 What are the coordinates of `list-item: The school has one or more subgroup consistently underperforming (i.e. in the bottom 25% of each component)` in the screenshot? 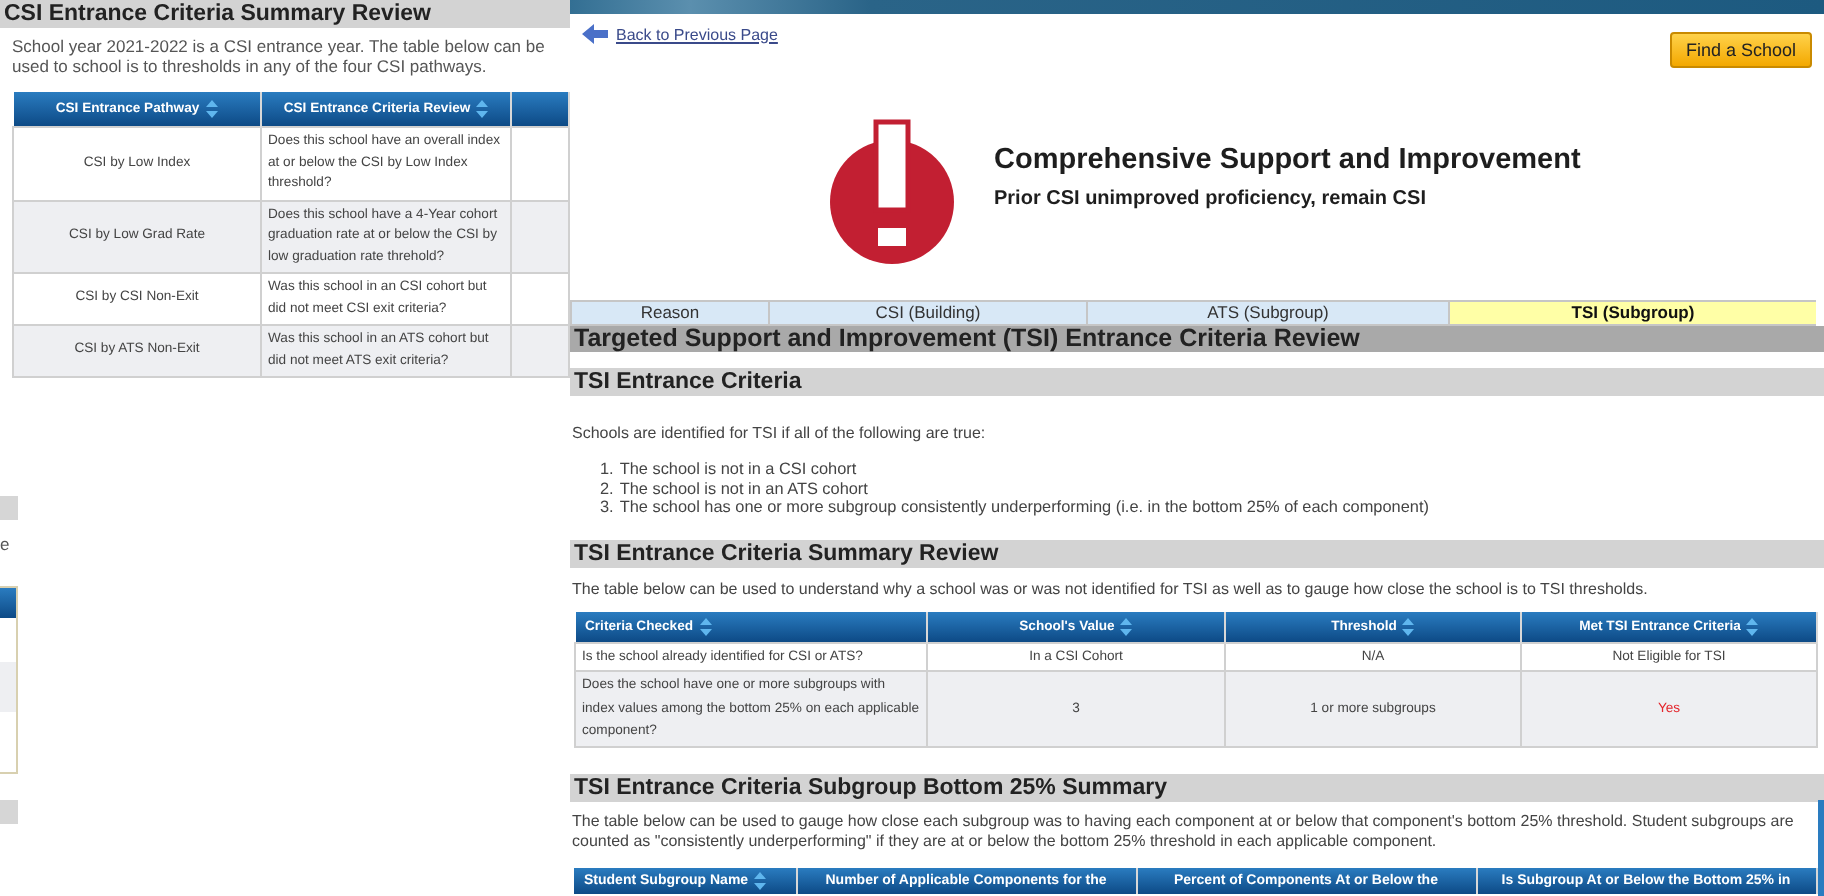 It's located at (1024, 507).